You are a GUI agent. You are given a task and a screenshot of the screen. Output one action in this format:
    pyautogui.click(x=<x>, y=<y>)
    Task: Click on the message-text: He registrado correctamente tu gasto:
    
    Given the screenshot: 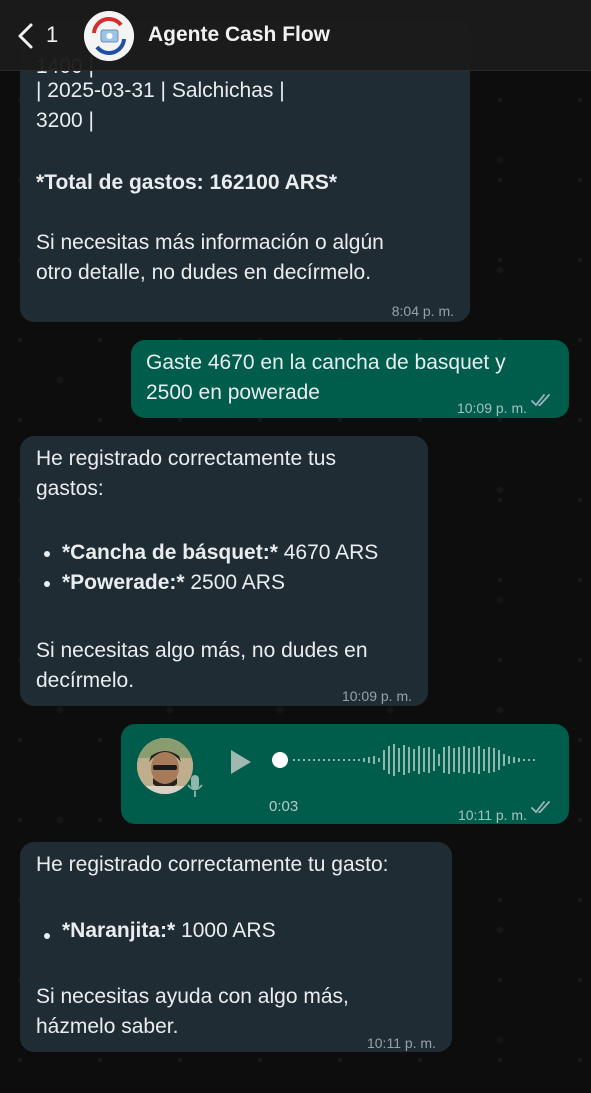 What is the action you would take?
    pyautogui.click(x=212, y=864)
    